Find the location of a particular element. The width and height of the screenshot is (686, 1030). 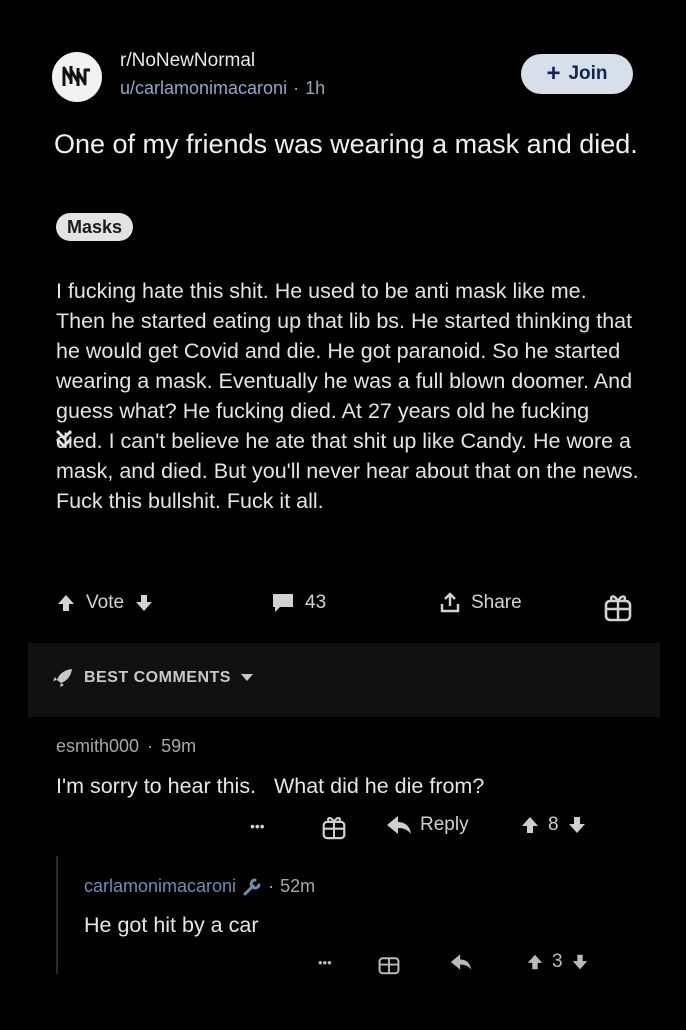

comment-vote-group: 3 is located at coordinates (557, 962).